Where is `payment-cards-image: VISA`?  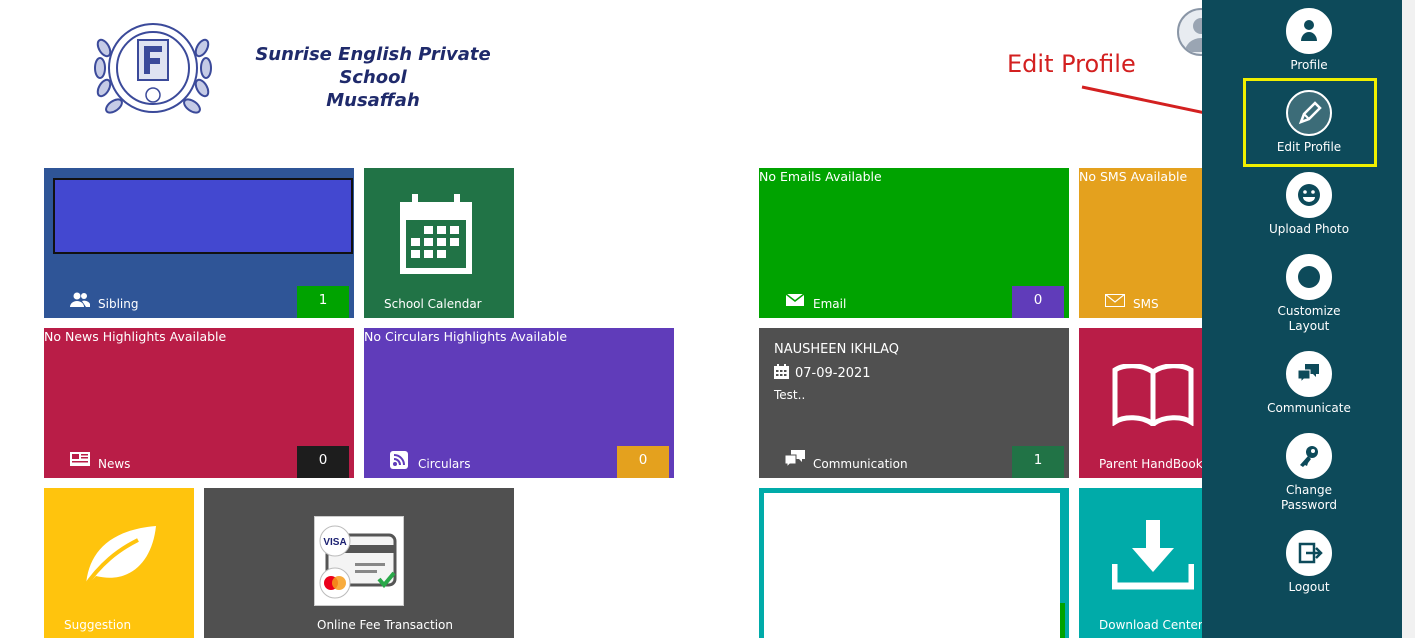 payment-cards-image: VISA is located at coordinates (359, 561).